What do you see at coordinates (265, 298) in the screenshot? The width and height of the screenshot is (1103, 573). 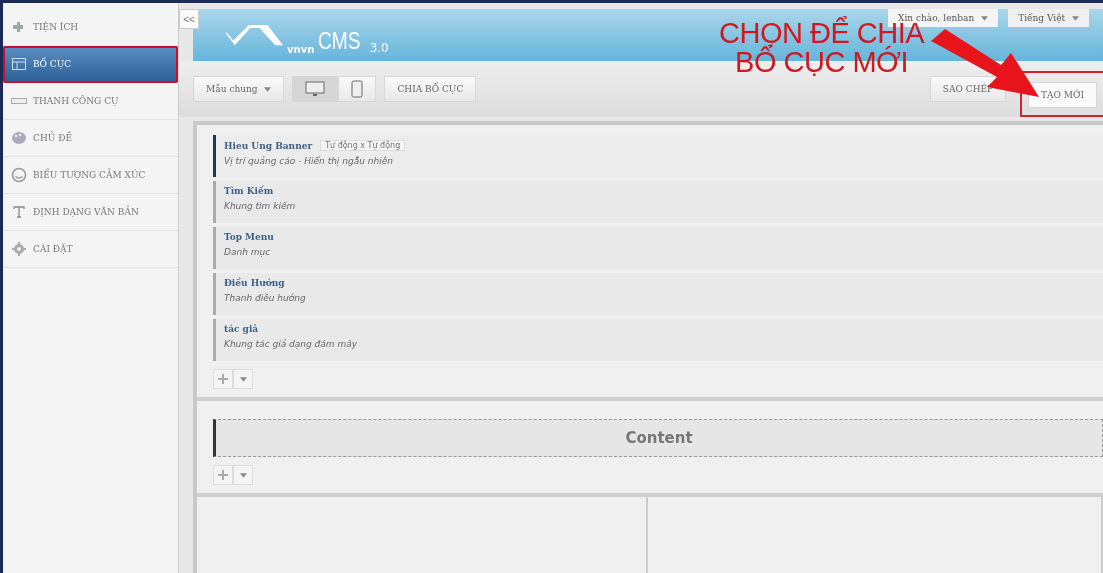 I see `block-description: Thanh điều hướng` at bounding box center [265, 298].